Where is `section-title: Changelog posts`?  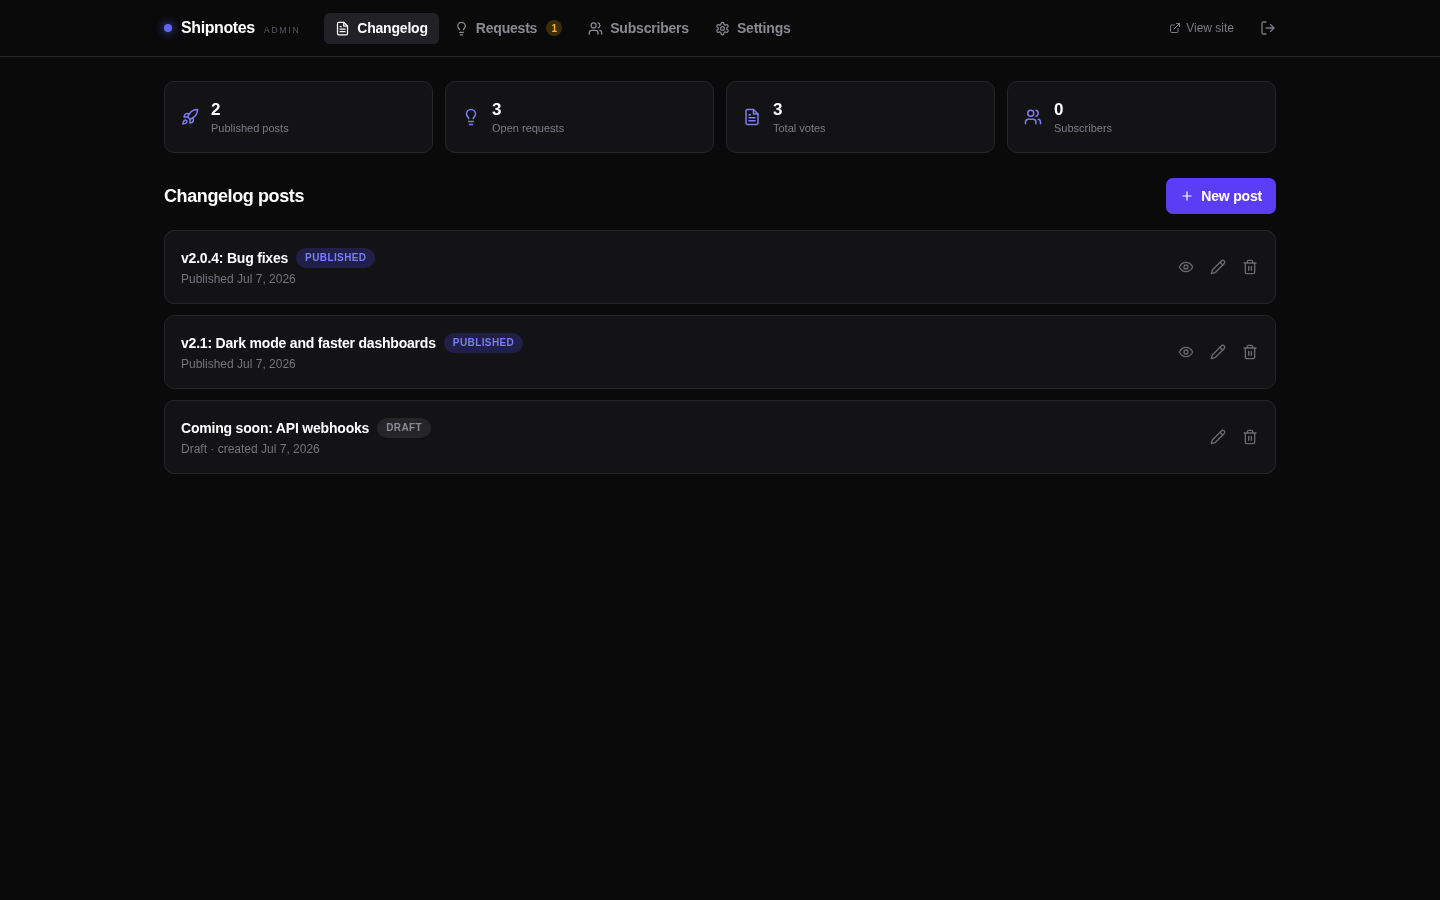 section-title: Changelog posts is located at coordinates (234, 196).